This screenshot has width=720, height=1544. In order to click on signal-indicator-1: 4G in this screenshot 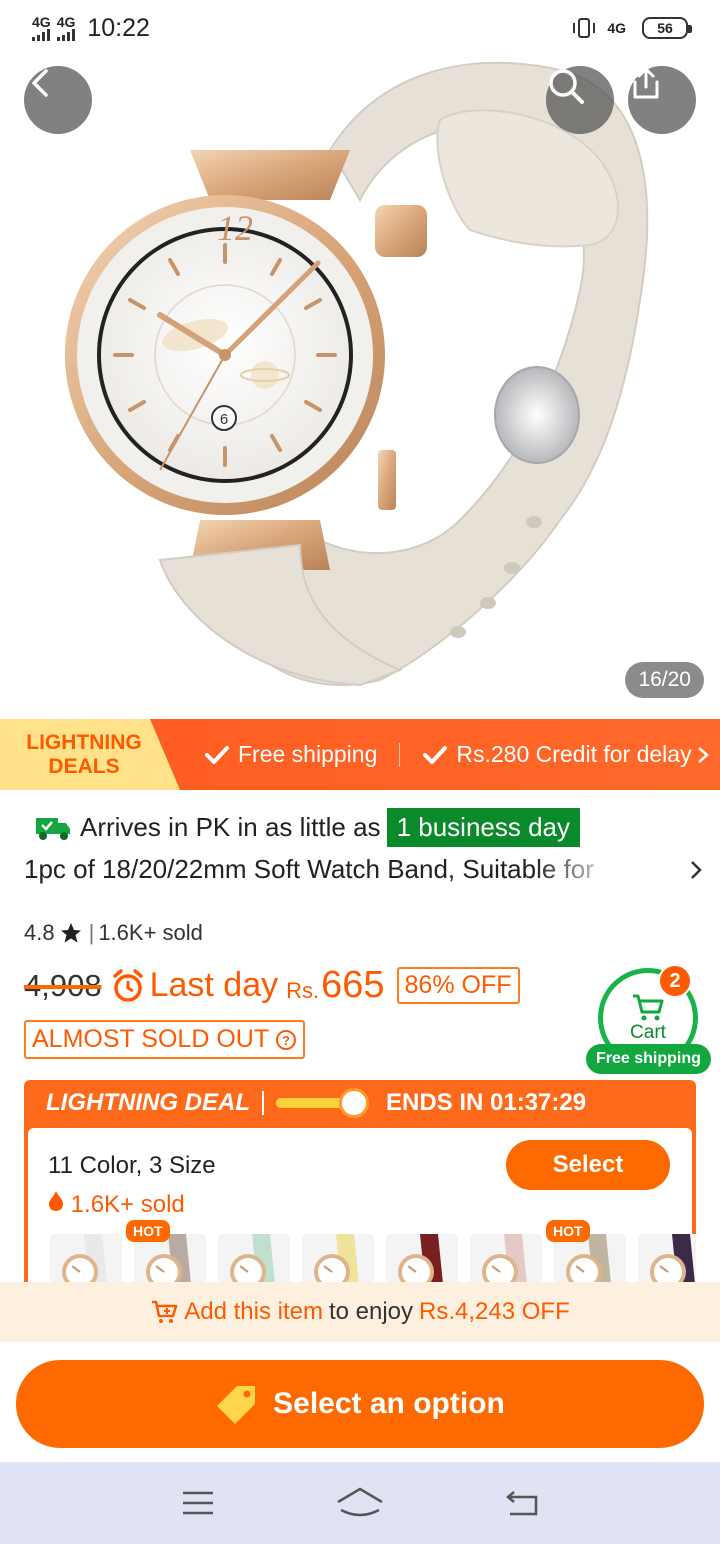, I will do `click(41, 28)`.